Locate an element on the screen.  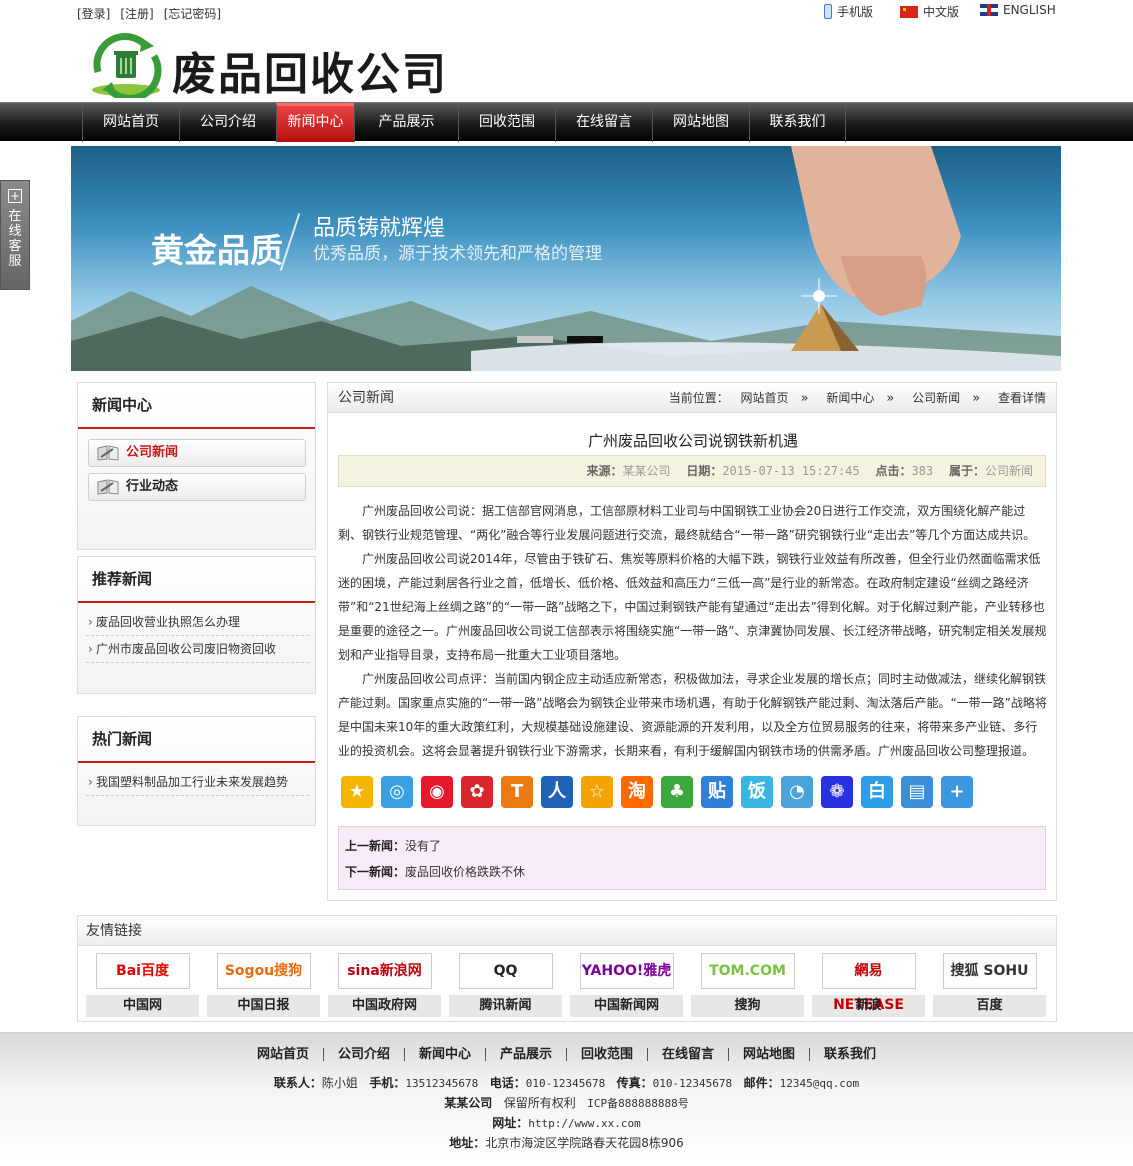
footer-nav-home: 网站首页 is located at coordinates (283, 1054).